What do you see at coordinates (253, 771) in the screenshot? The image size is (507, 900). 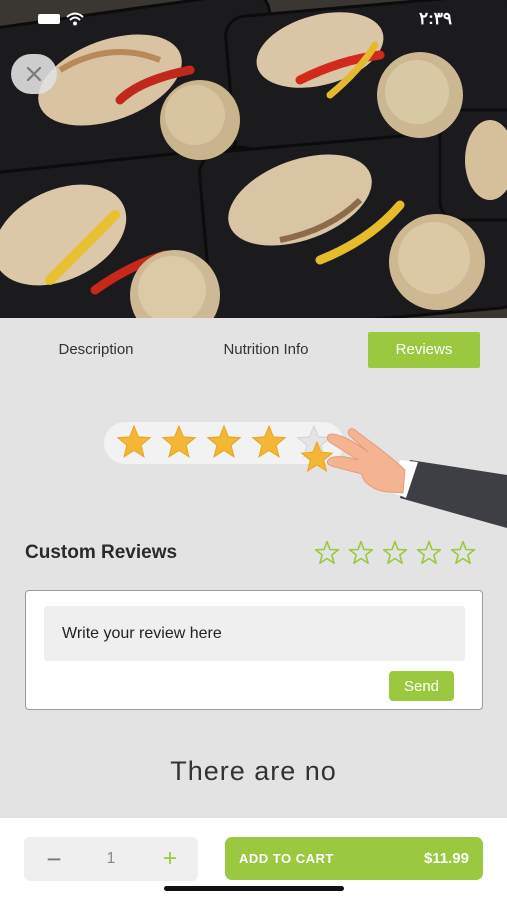 I see `empty-reviews-message: There are no` at bounding box center [253, 771].